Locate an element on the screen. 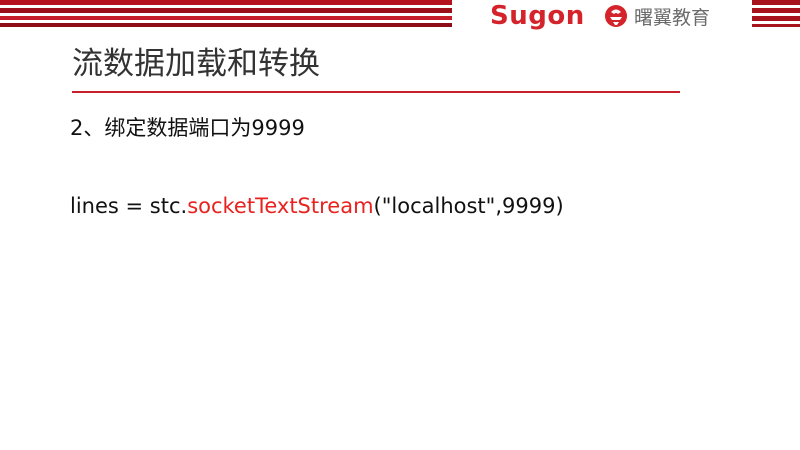 The image size is (800, 450). header-stripe-right is located at coordinates (776, 13).